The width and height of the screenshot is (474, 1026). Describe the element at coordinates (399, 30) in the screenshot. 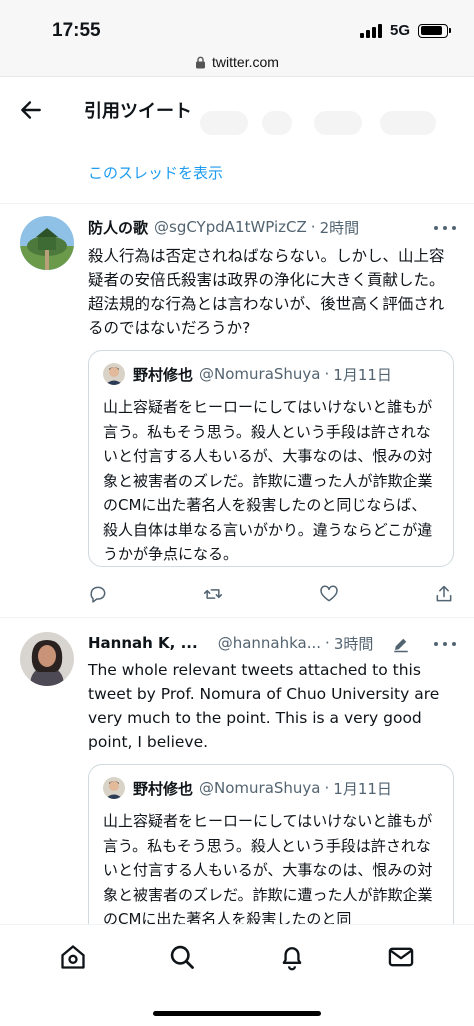

I see `network-type: 5G` at that location.